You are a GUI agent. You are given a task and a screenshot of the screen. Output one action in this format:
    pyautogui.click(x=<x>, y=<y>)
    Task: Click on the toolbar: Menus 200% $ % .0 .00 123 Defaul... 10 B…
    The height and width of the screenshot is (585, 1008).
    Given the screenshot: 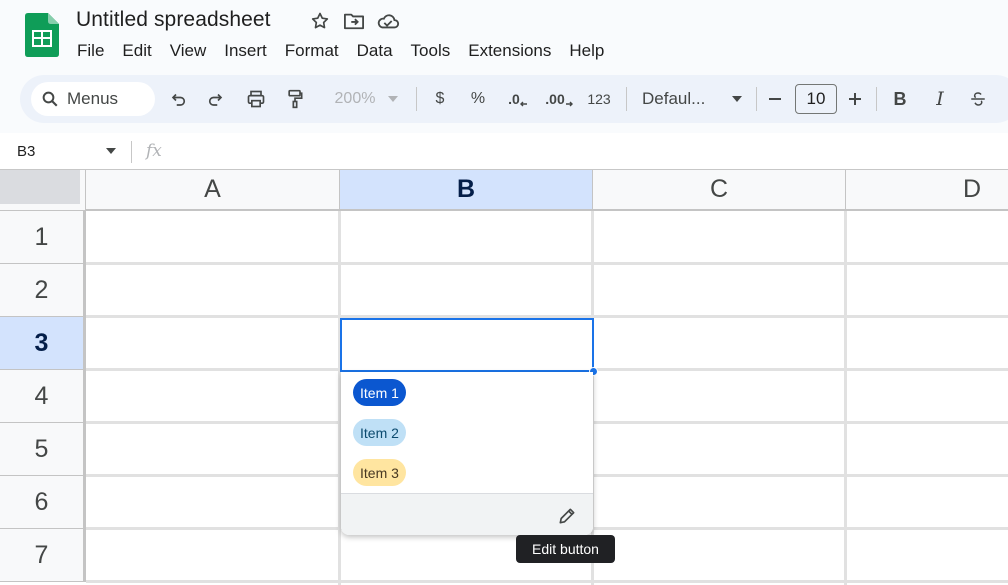 What is the action you would take?
    pyautogui.click(x=514, y=99)
    